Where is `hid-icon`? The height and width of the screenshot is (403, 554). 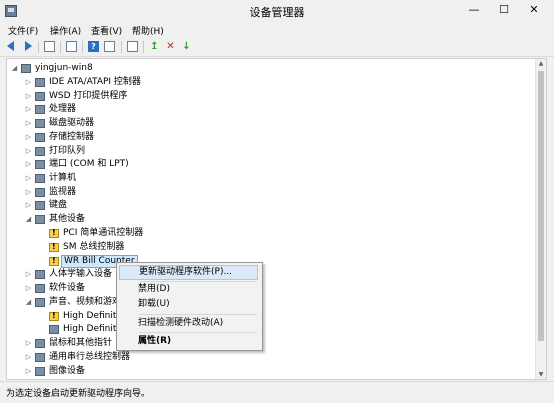
hid-icon is located at coordinates (40, 274).